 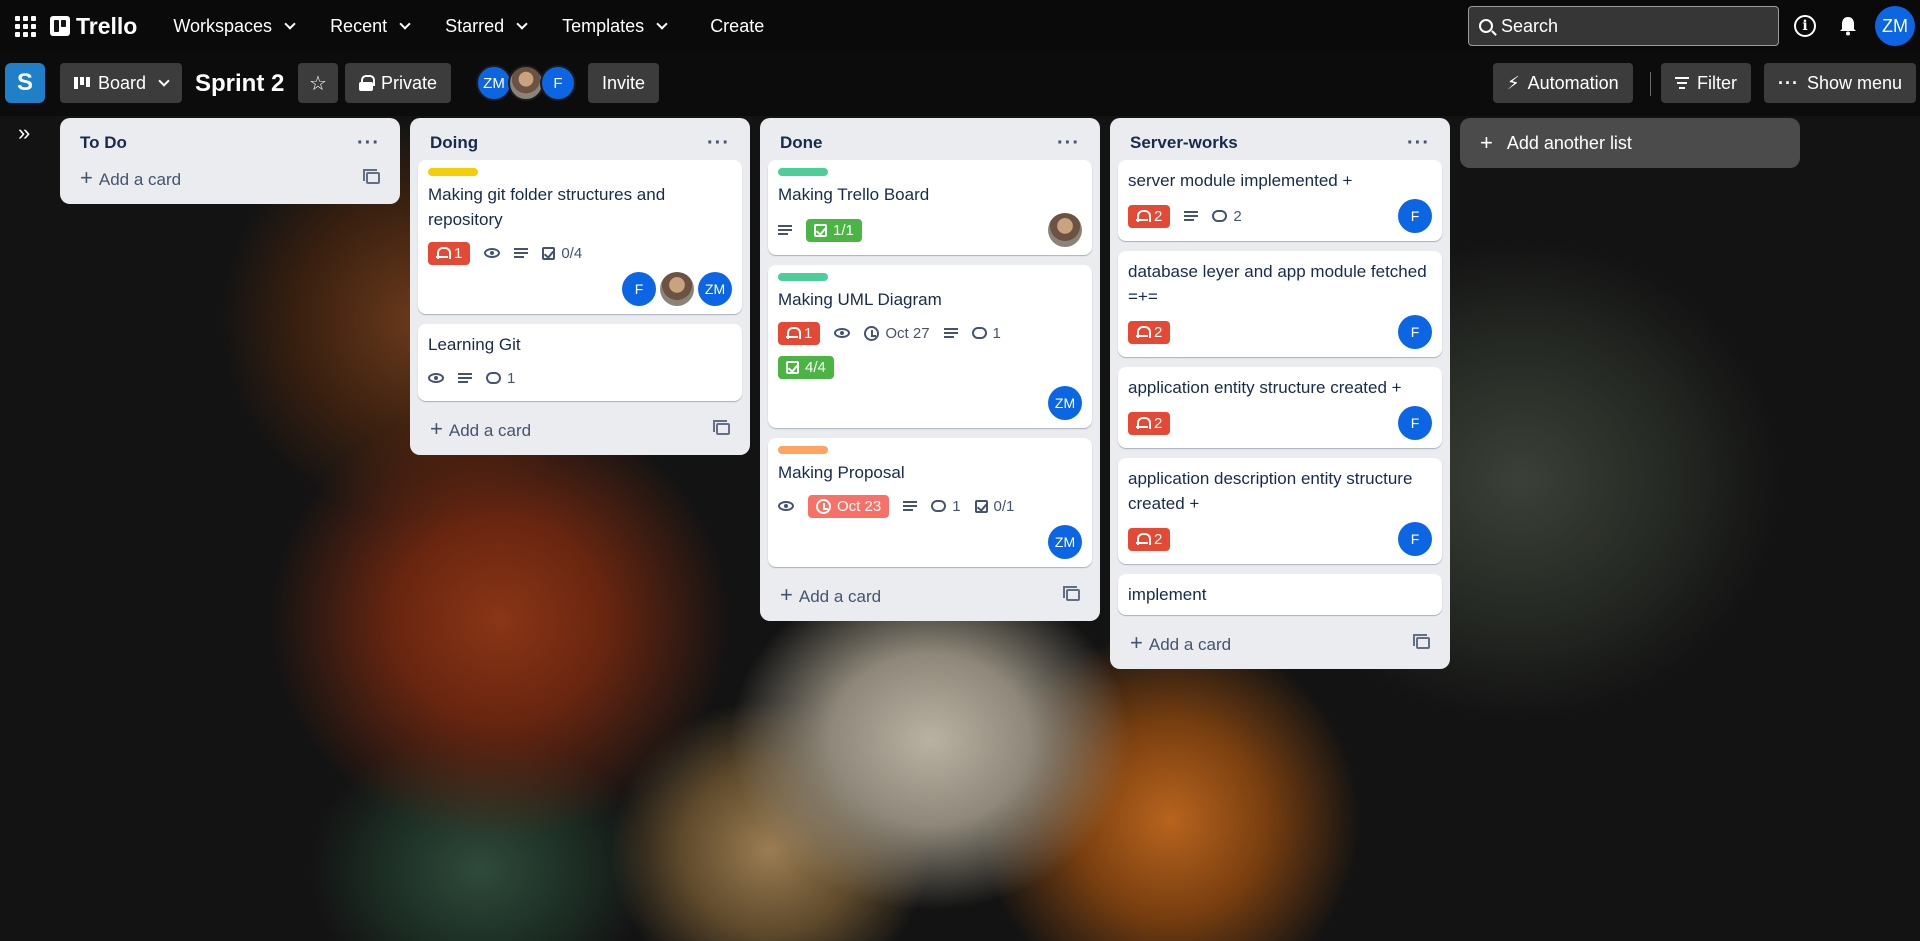 I want to click on card-label-yellow, so click(x=453, y=172).